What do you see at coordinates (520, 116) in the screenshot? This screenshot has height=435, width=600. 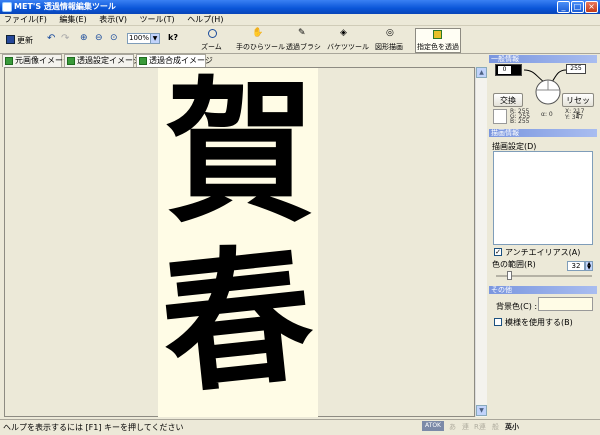 I see `rgb-readout: R: 255 G: 255 B: 255` at bounding box center [520, 116].